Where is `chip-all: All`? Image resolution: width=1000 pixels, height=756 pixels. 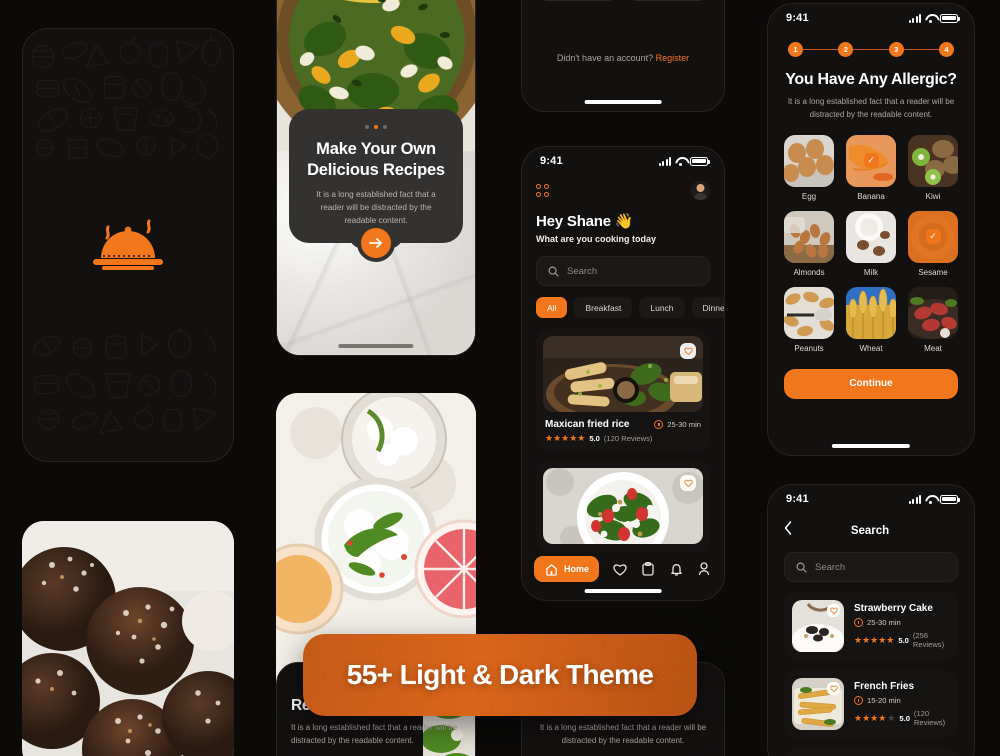
chip-all: All is located at coordinates (552, 307).